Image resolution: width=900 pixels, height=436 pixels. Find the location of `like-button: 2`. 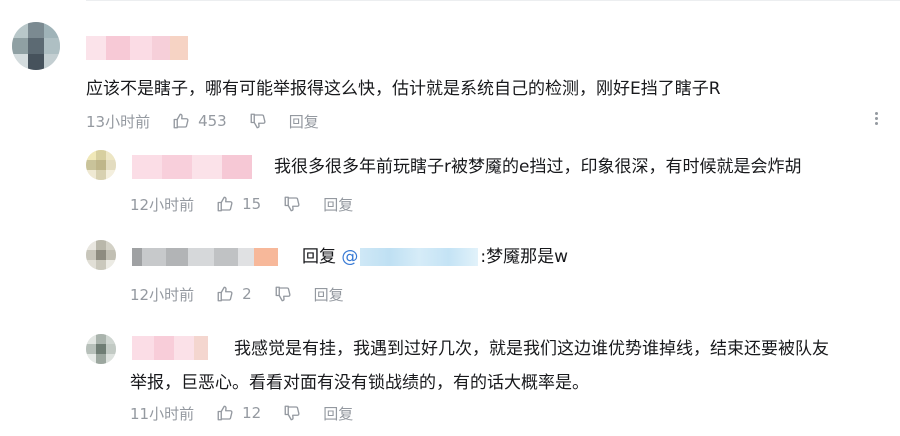

like-button: 2 is located at coordinates (234, 294).